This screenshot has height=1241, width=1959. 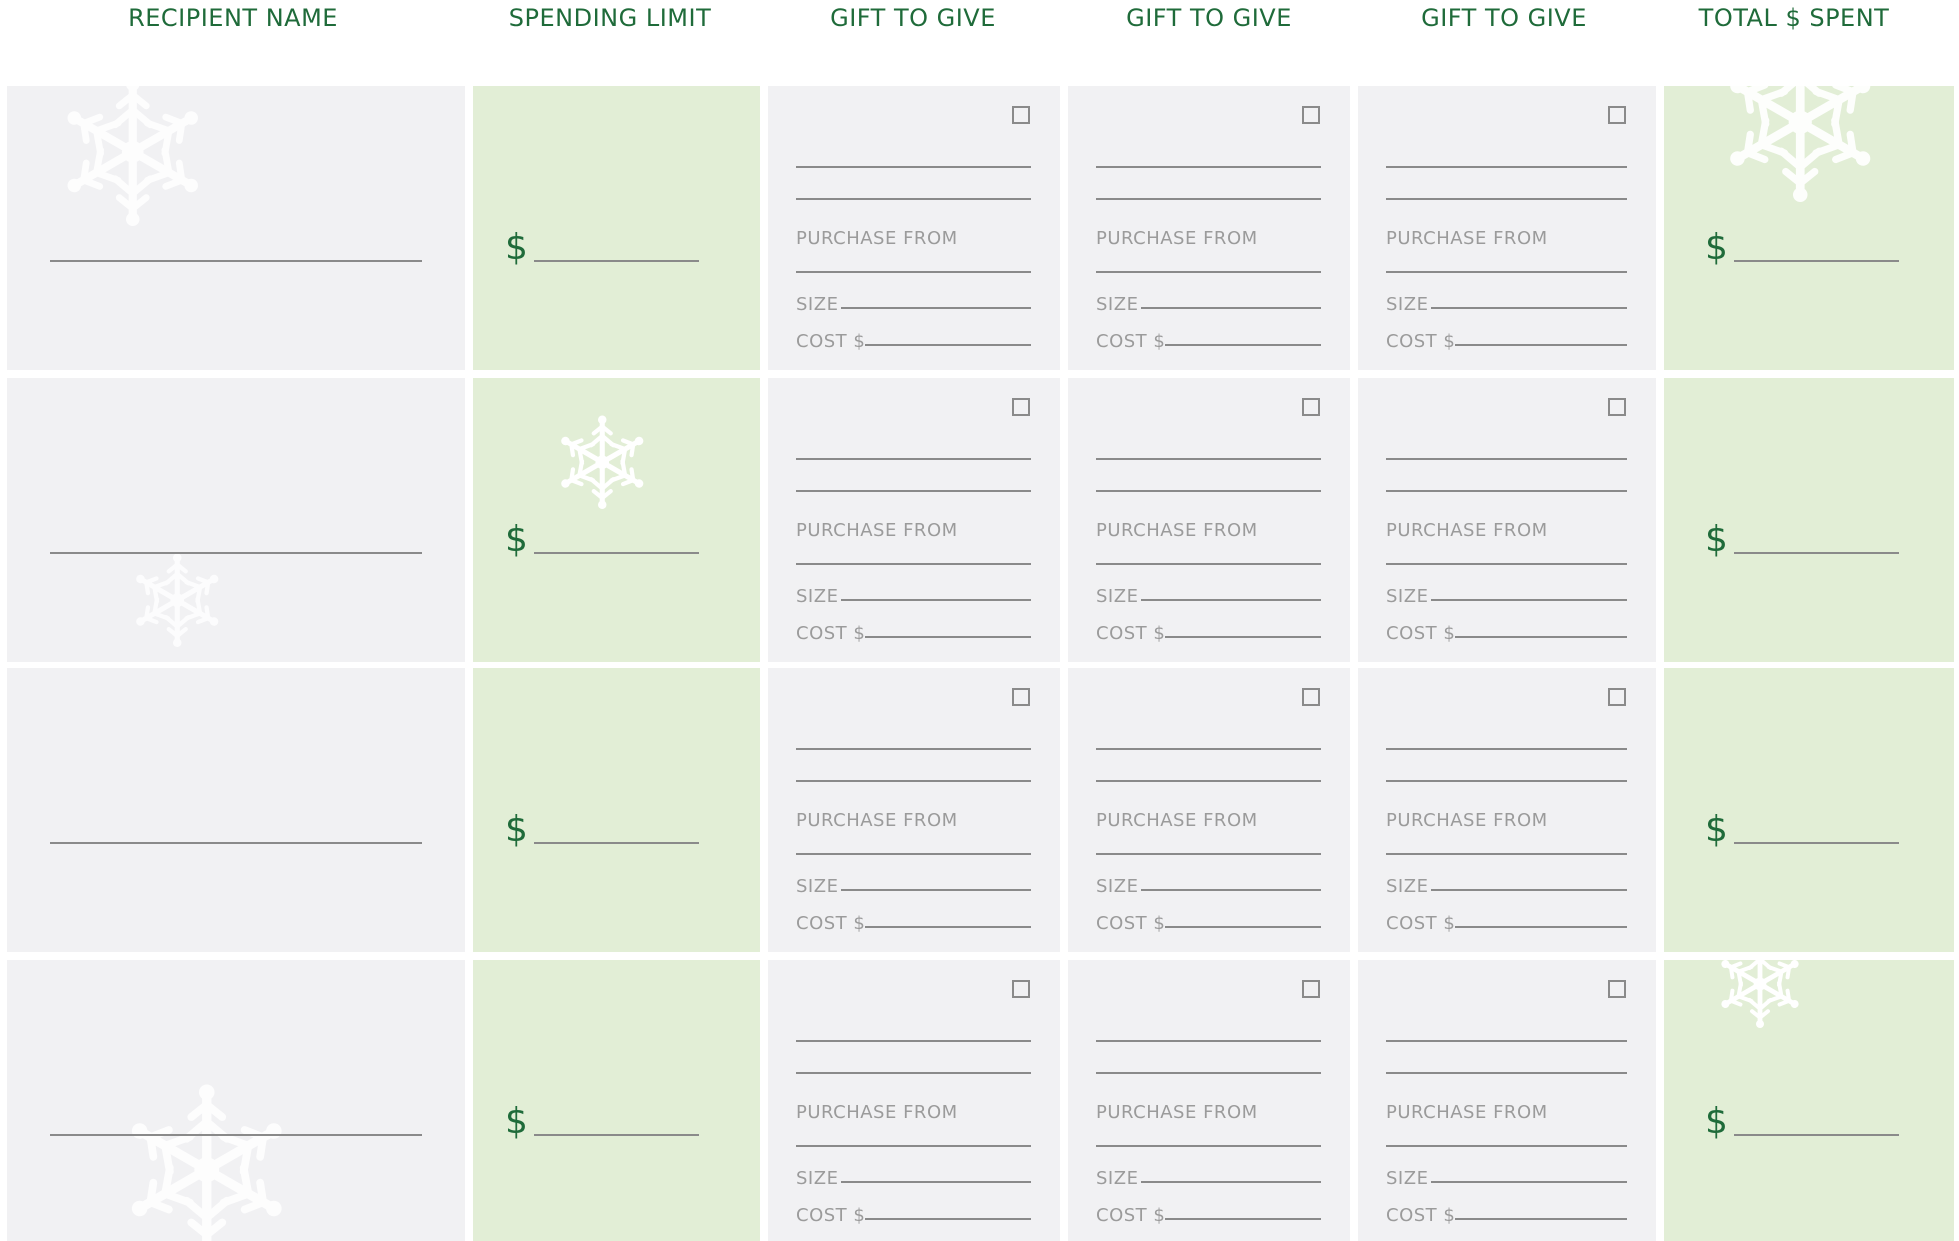 I want to click on spending-limit-cell: $, so click(x=616, y=1100).